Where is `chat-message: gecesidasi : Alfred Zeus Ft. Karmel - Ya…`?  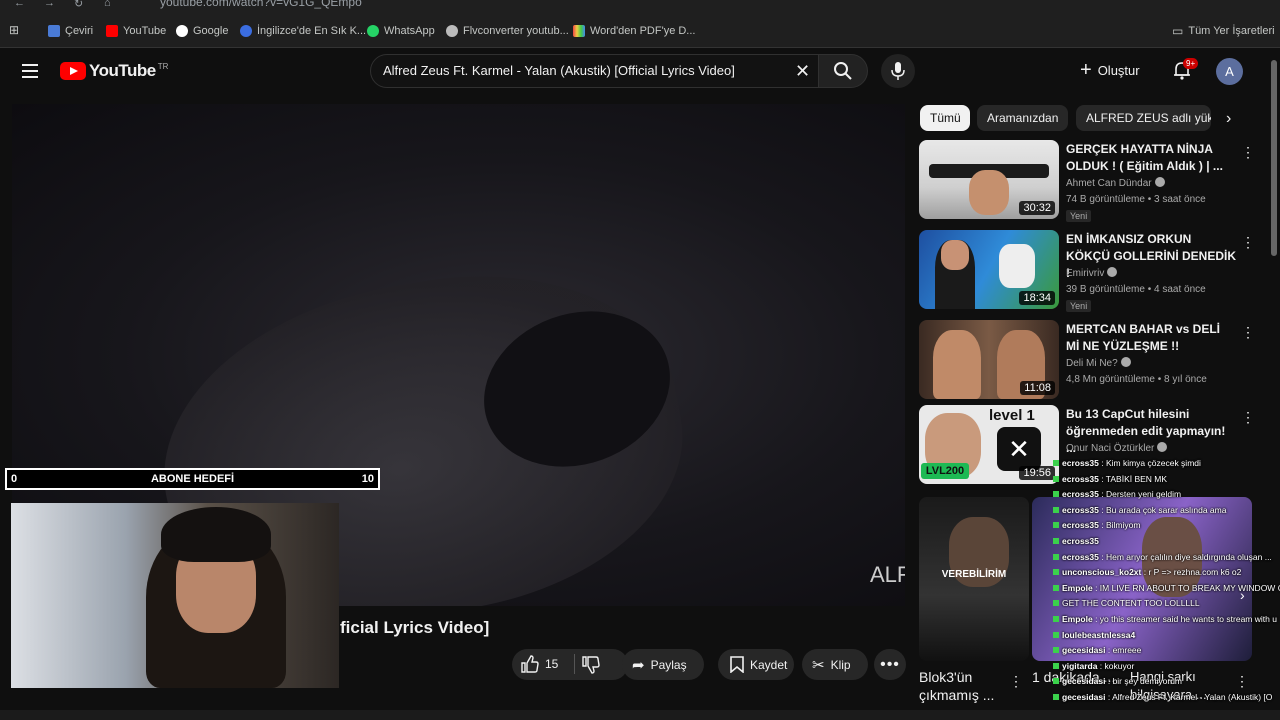
chat-message: gecesidasi : Alfred Zeus Ft. Karmel - Ya… is located at coordinates (1162, 697).